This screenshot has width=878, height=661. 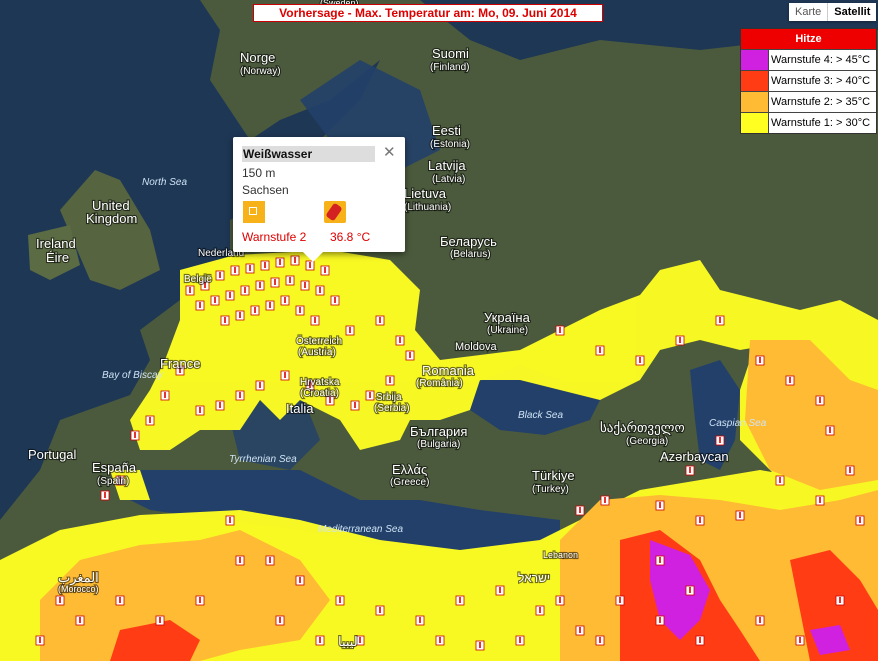 What do you see at coordinates (392, 408) in the screenshot?
I see `svg-text: (Serbia)` at bounding box center [392, 408].